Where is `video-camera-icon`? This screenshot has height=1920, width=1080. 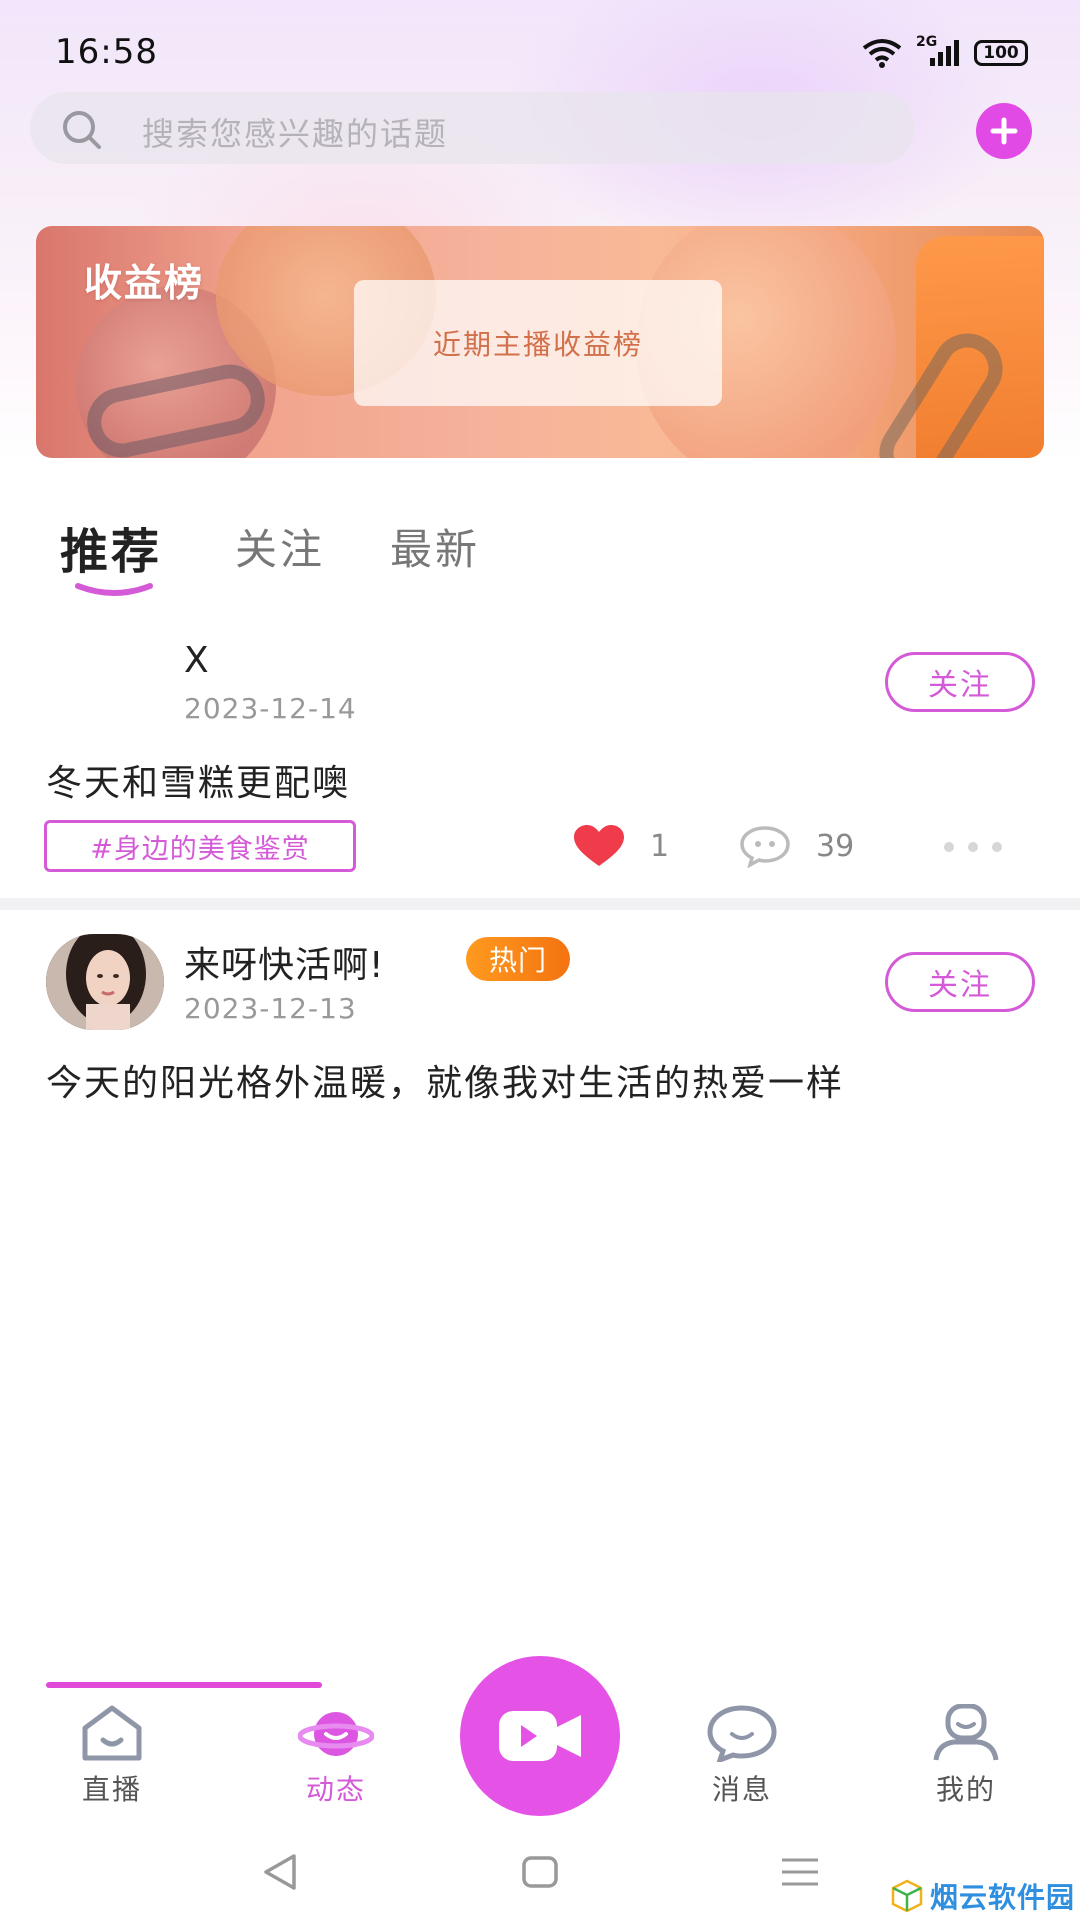
video-camera-icon is located at coordinates (540, 1736).